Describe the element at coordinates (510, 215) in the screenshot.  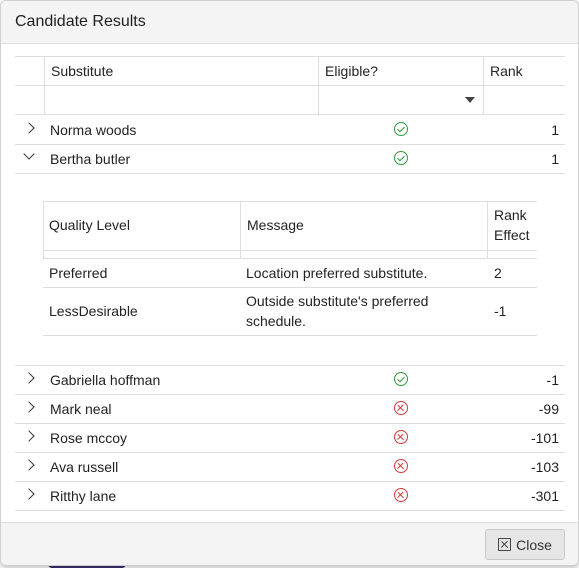
I see `detail-header-rank-effect-line: Rank` at that location.